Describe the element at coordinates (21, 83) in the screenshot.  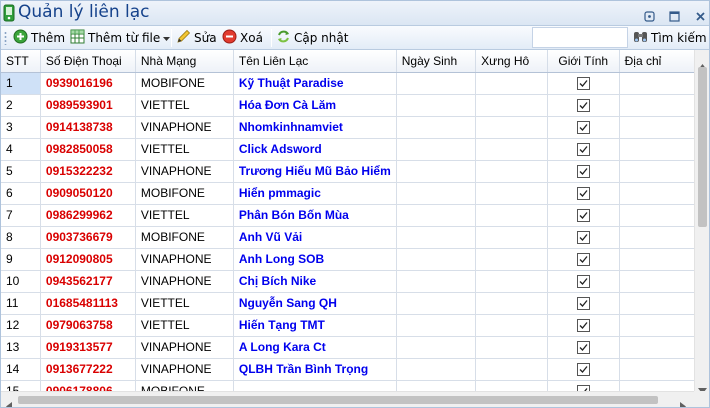
I see `cell-stt: 1` at that location.